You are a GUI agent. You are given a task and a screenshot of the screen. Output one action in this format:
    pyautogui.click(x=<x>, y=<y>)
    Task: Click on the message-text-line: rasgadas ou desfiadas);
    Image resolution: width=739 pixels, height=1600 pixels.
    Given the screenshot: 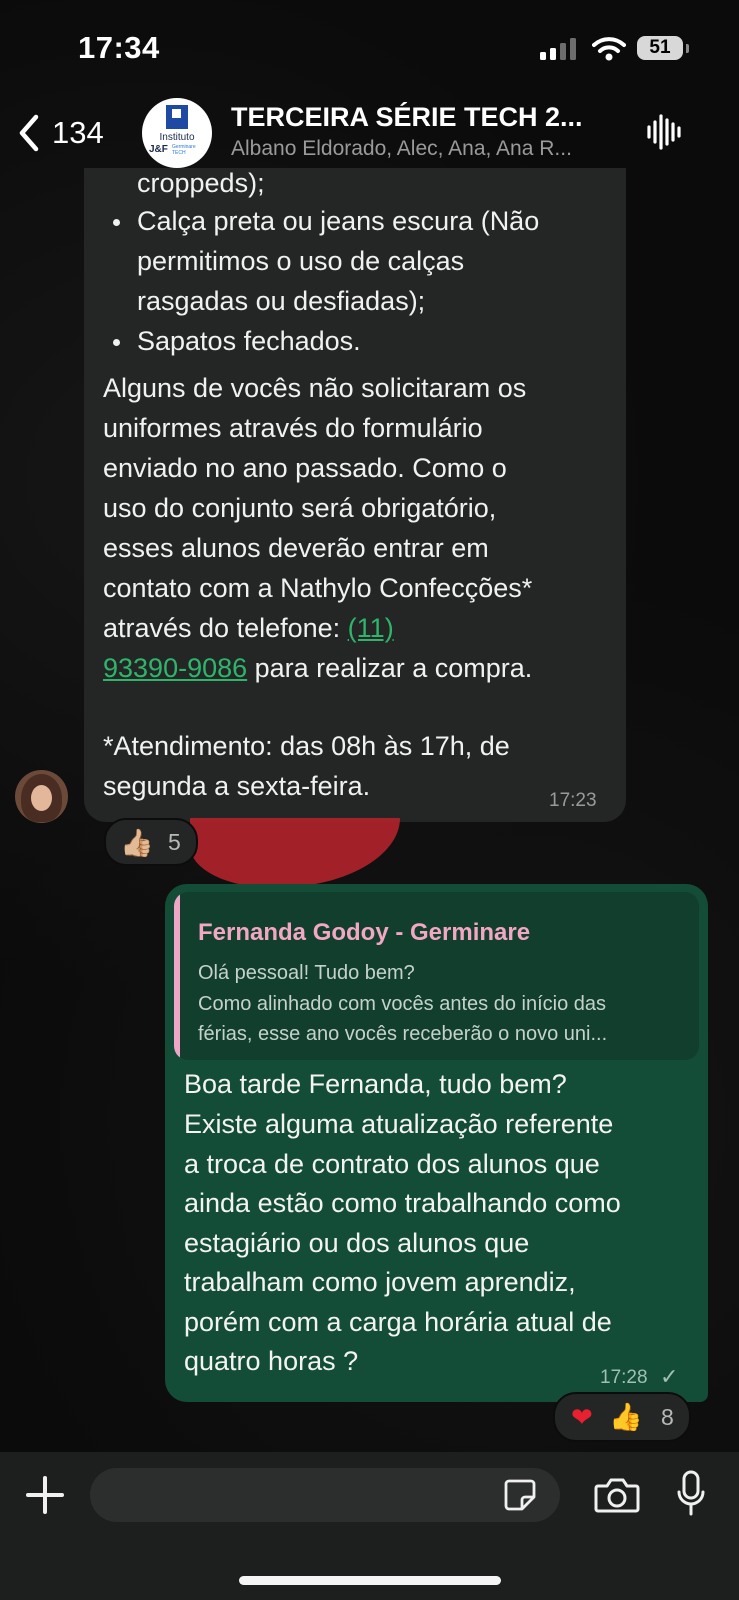 What is the action you would take?
    pyautogui.click(x=281, y=301)
    